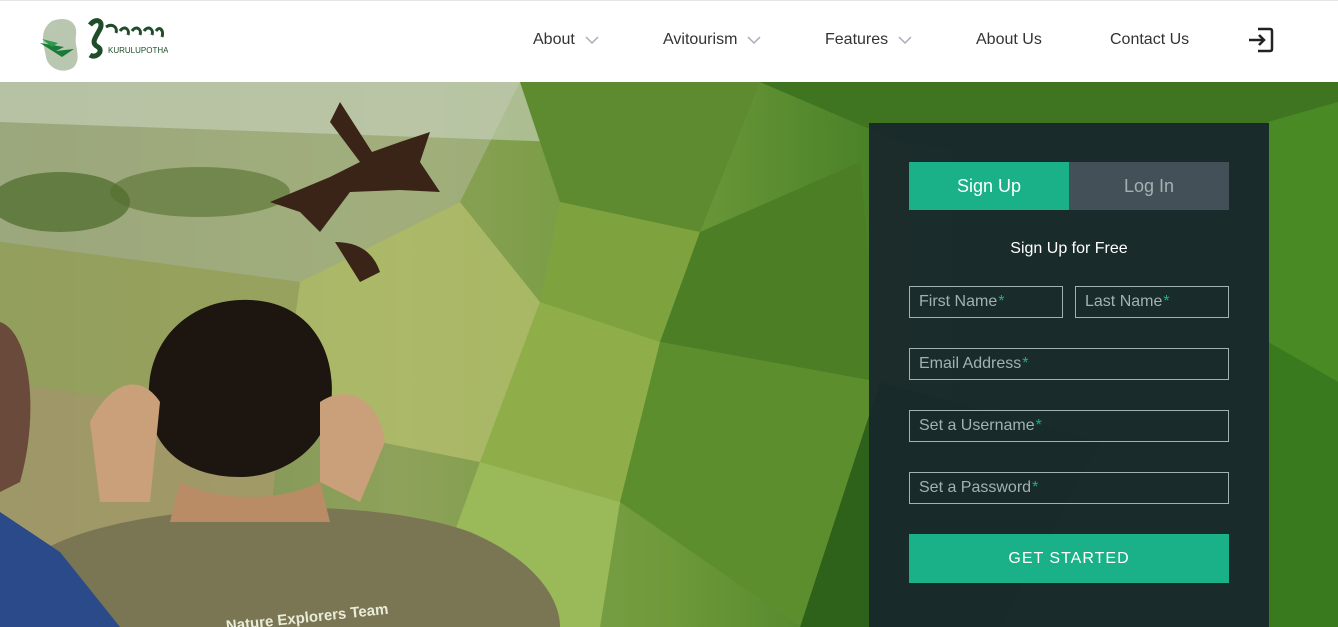  I want to click on username-field: Set a Username *, so click(1069, 426).